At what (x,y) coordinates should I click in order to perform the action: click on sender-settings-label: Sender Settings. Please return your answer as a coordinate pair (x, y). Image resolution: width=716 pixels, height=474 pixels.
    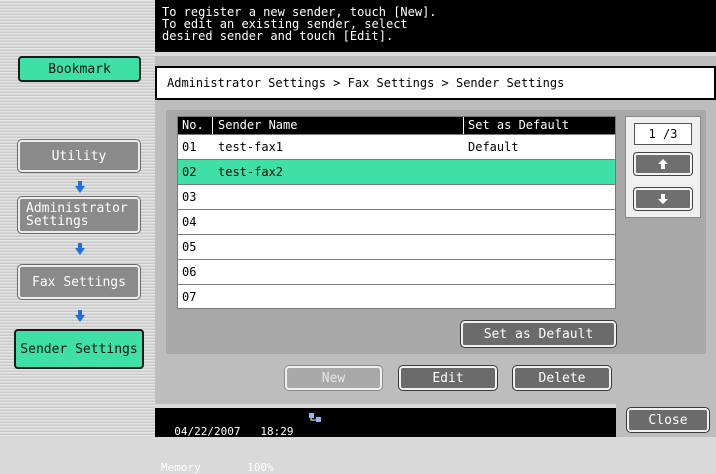
    Looking at the image, I should click on (79, 349).